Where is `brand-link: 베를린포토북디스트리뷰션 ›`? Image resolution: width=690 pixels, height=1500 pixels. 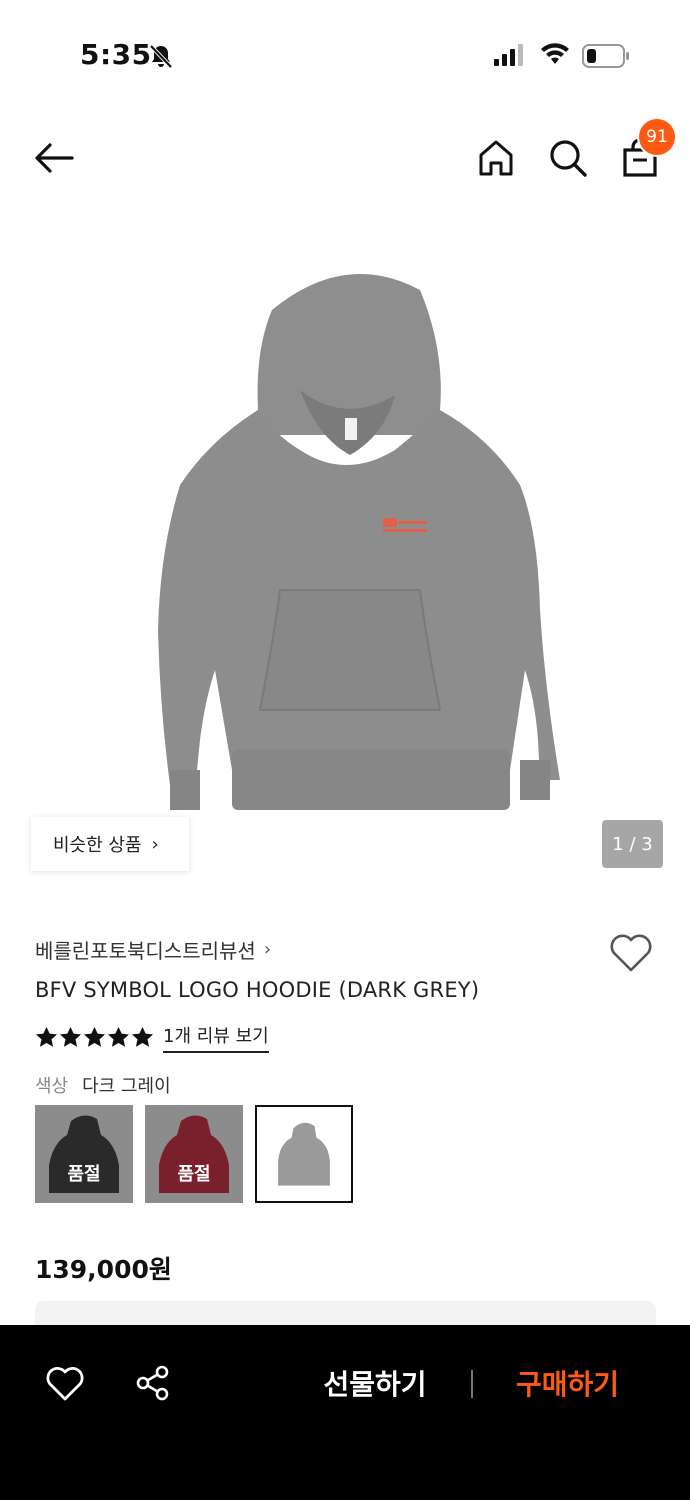 brand-link: 베를린포토북디스트리뷰션 › is located at coordinates (153, 949).